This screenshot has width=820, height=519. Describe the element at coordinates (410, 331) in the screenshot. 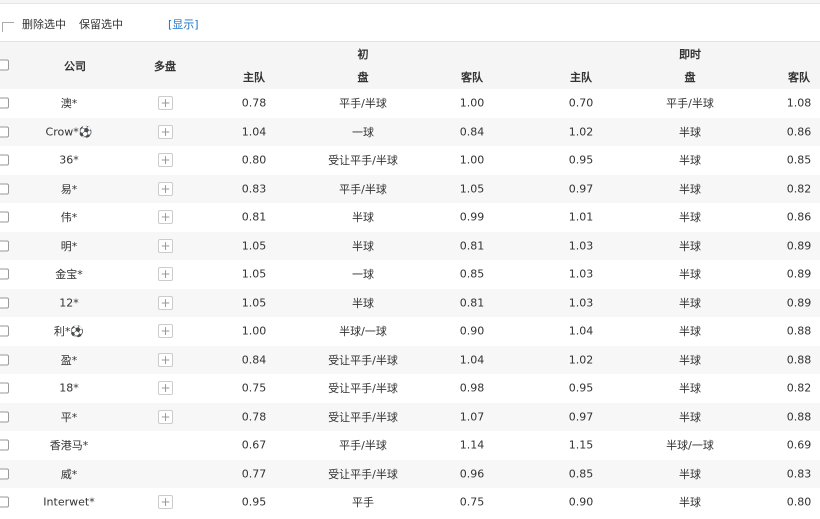

I see `table-row: + 利*⚽ 1.00 半球/一球 0.90 1.04 半球 0.88` at that location.